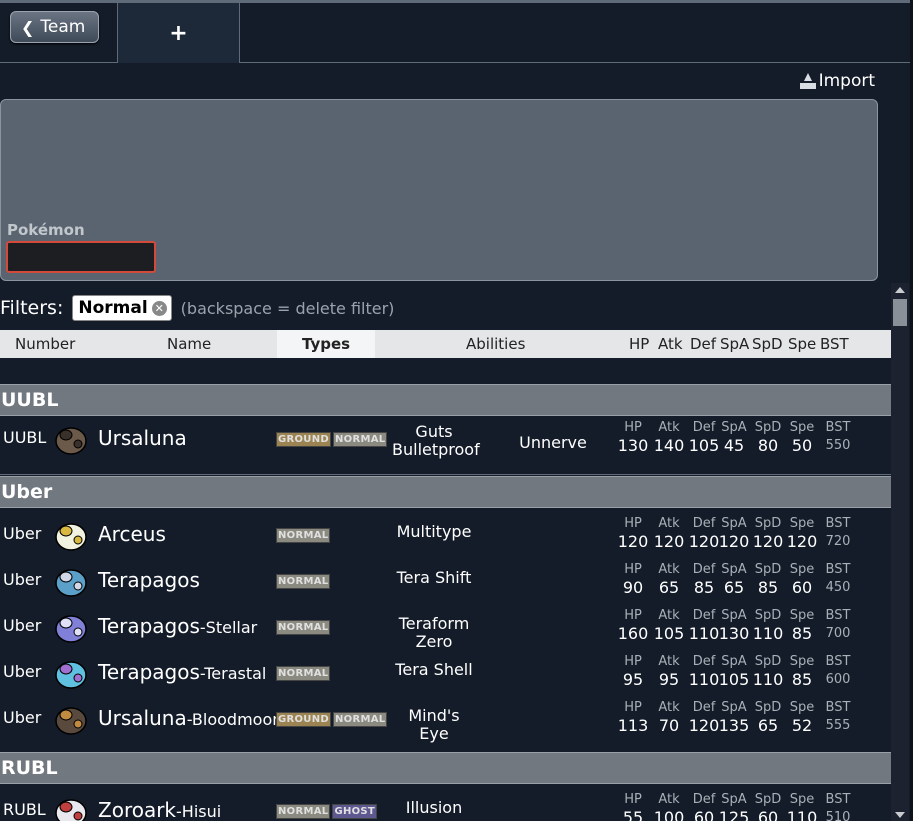 Image resolution: width=913 pixels, height=821 pixels. What do you see at coordinates (81, 257) in the screenshot?
I see `pokemon-name-input` at bounding box center [81, 257].